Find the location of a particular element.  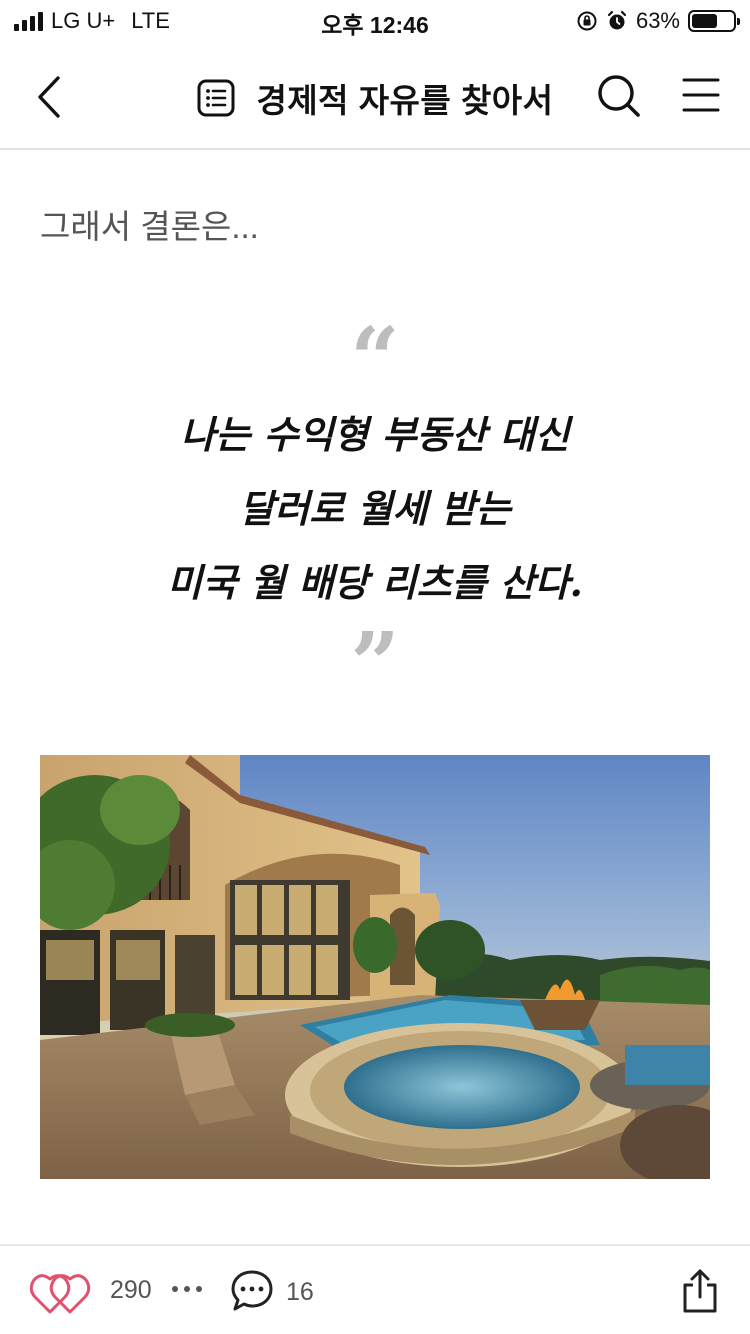

like-count: 290 is located at coordinates (131, 1290).